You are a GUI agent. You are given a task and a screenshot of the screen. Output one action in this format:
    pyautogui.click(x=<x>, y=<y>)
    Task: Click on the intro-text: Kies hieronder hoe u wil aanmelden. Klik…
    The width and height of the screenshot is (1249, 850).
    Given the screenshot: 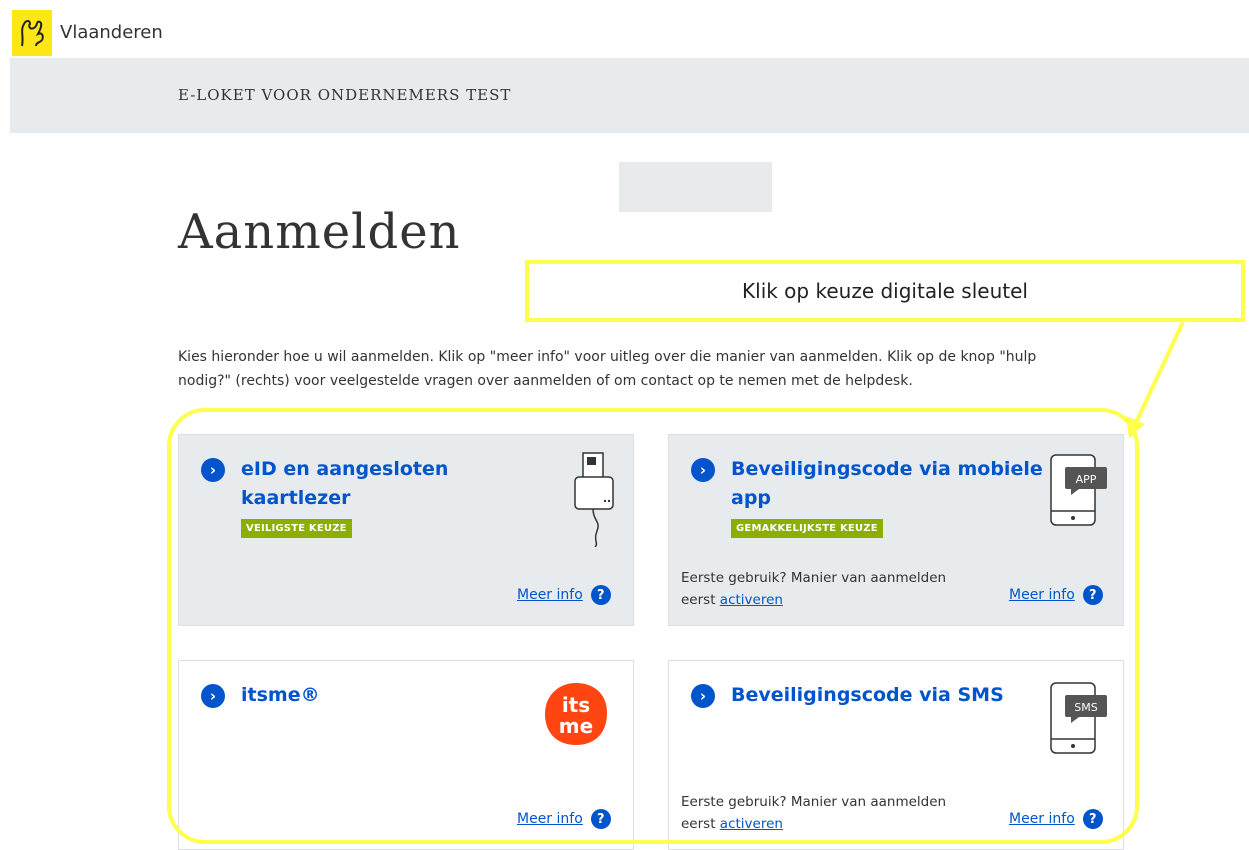 What is the action you would take?
    pyautogui.click(x=607, y=369)
    